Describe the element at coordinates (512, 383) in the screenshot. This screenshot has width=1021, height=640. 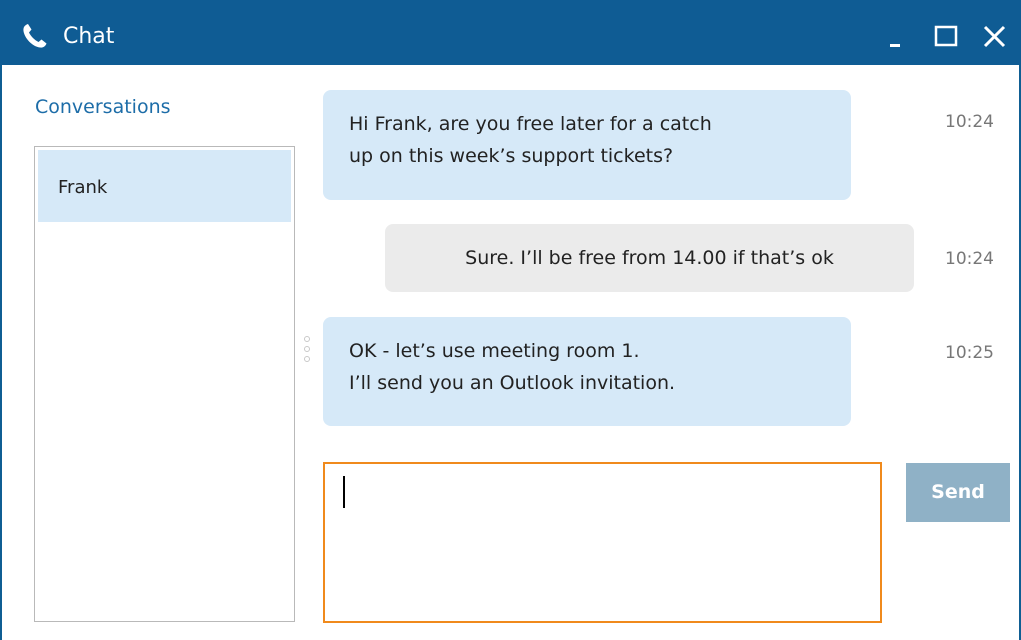
I see `message-line: I’ll send you an Outlook invitation.` at that location.